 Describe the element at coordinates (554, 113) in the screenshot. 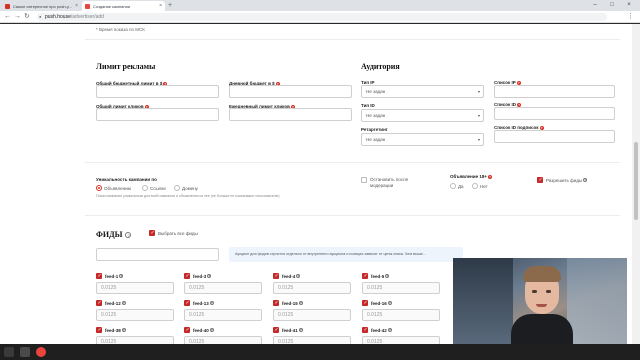

I see `id-list-input` at that location.